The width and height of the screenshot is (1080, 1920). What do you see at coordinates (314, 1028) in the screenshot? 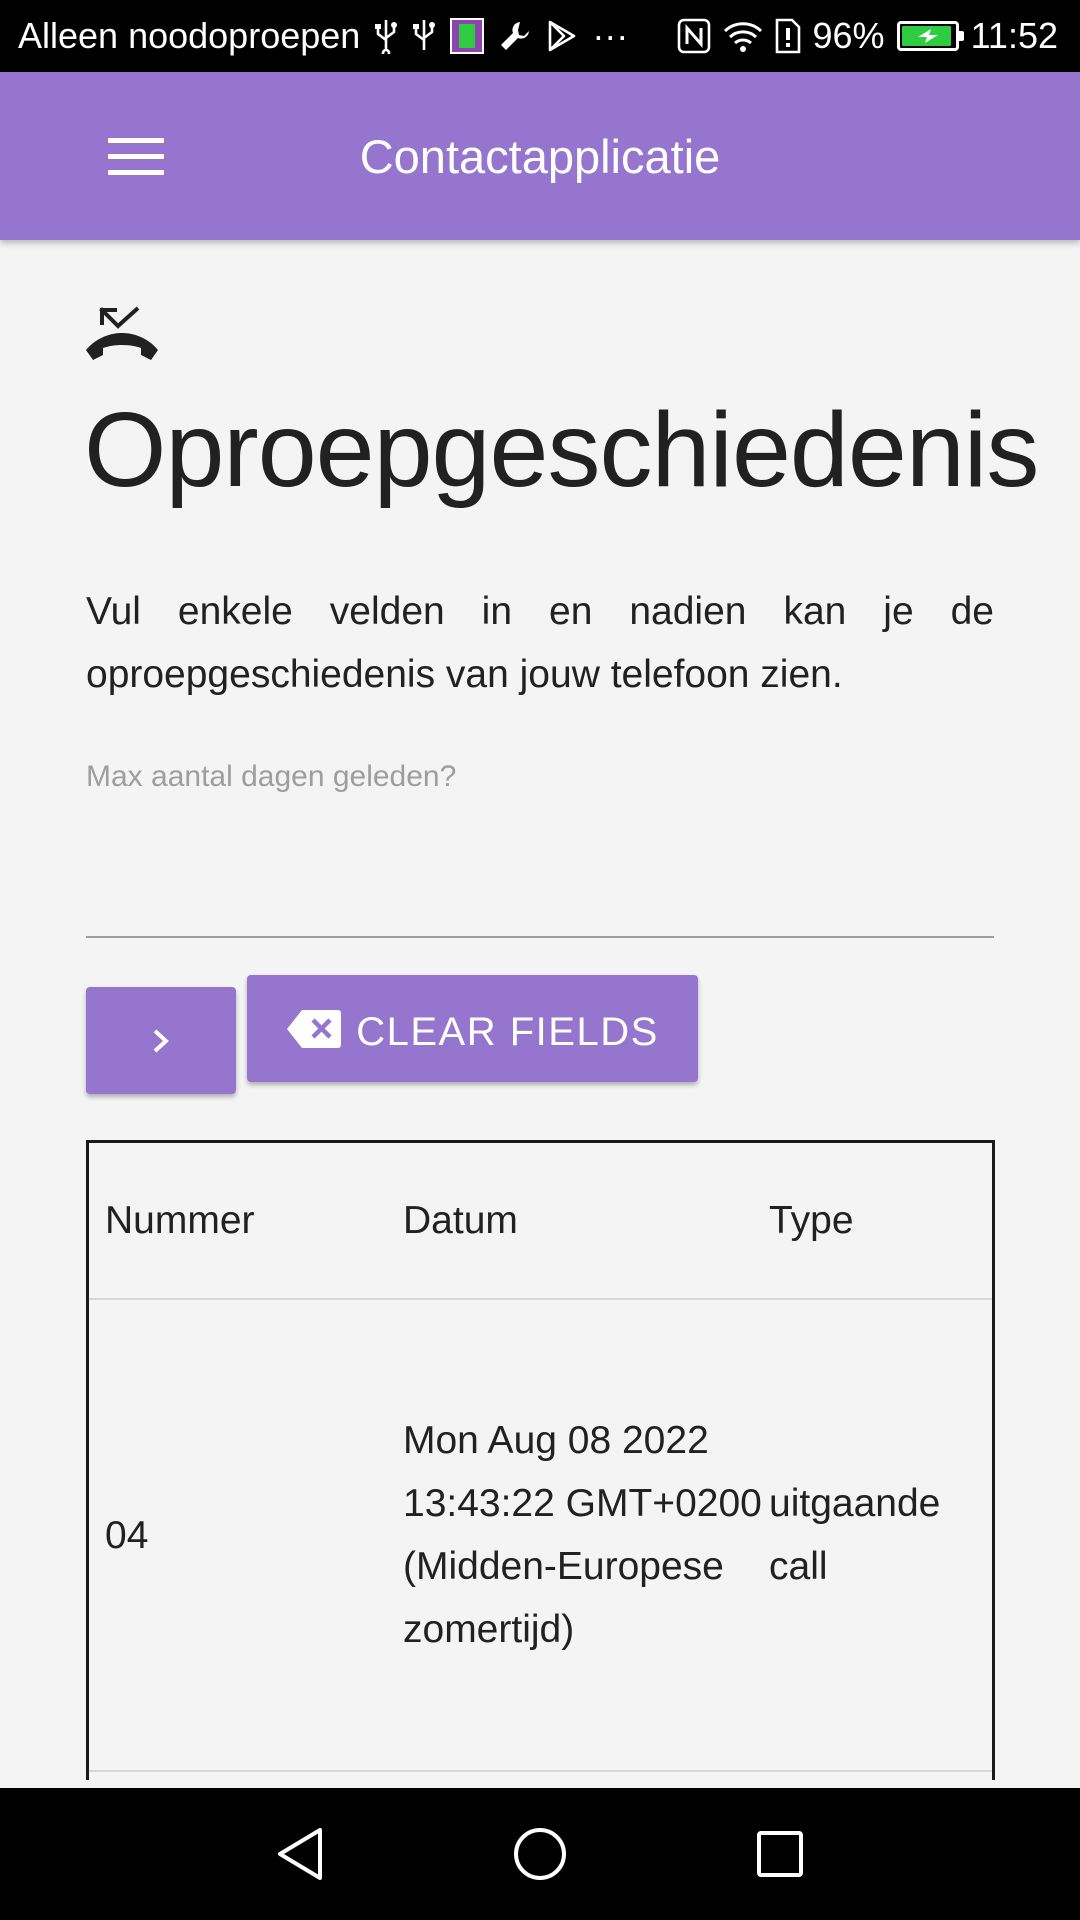
I see `backspace-icon` at bounding box center [314, 1028].